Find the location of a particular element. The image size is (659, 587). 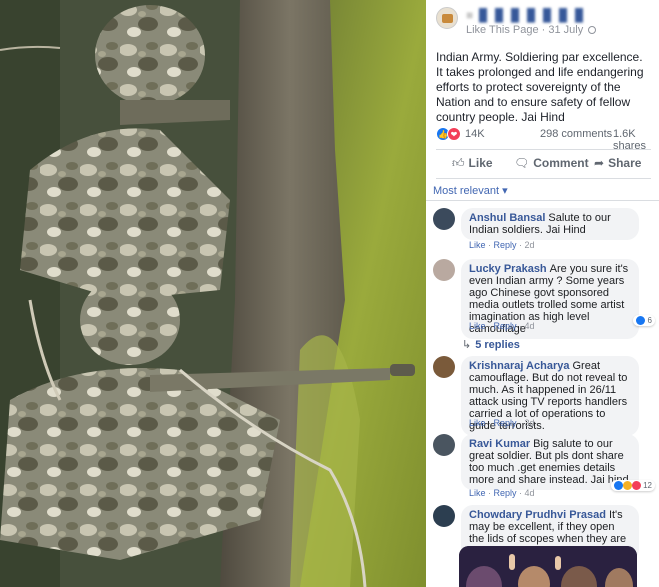

view-replies-label: 5 replies is located at coordinates (497, 345).